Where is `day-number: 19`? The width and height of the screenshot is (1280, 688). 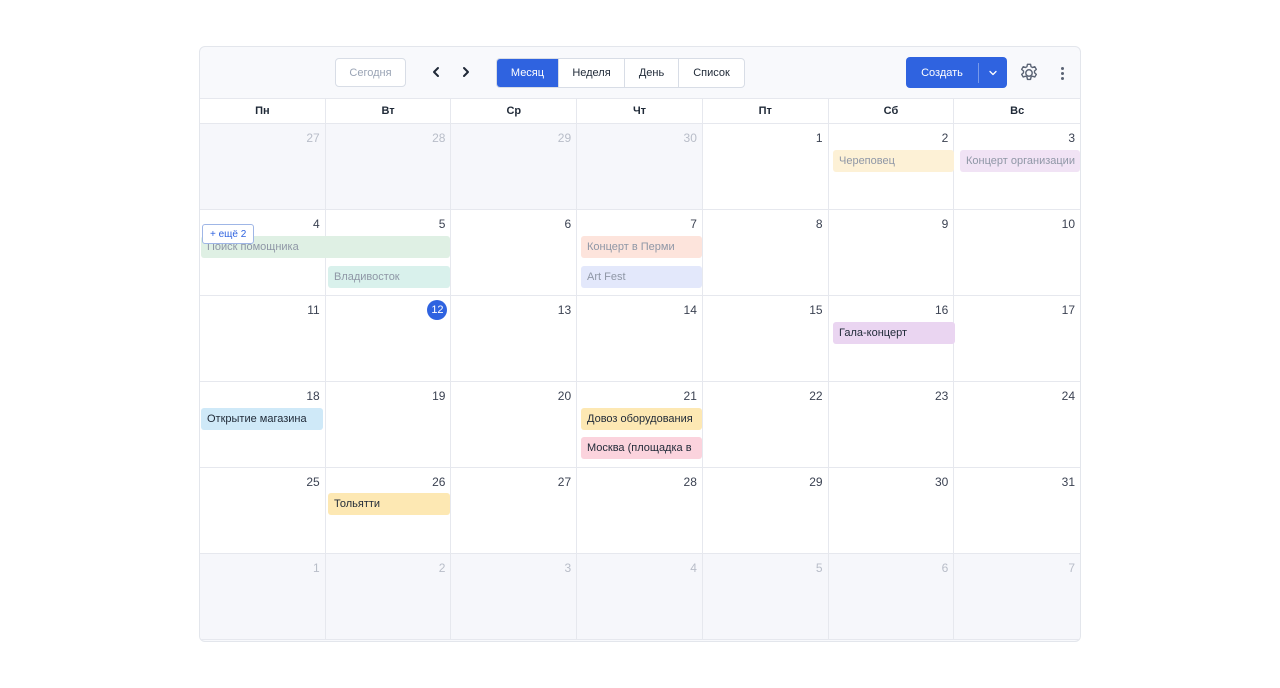
day-number: 19 is located at coordinates (438, 396).